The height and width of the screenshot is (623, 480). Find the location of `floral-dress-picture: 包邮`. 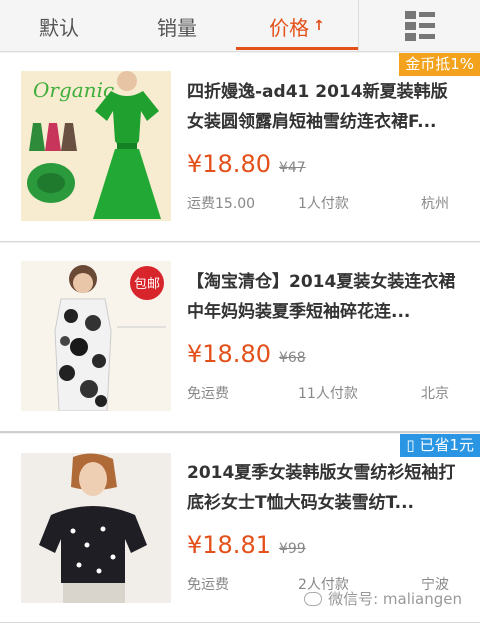

floral-dress-picture: 包邮 is located at coordinates (96, 336).